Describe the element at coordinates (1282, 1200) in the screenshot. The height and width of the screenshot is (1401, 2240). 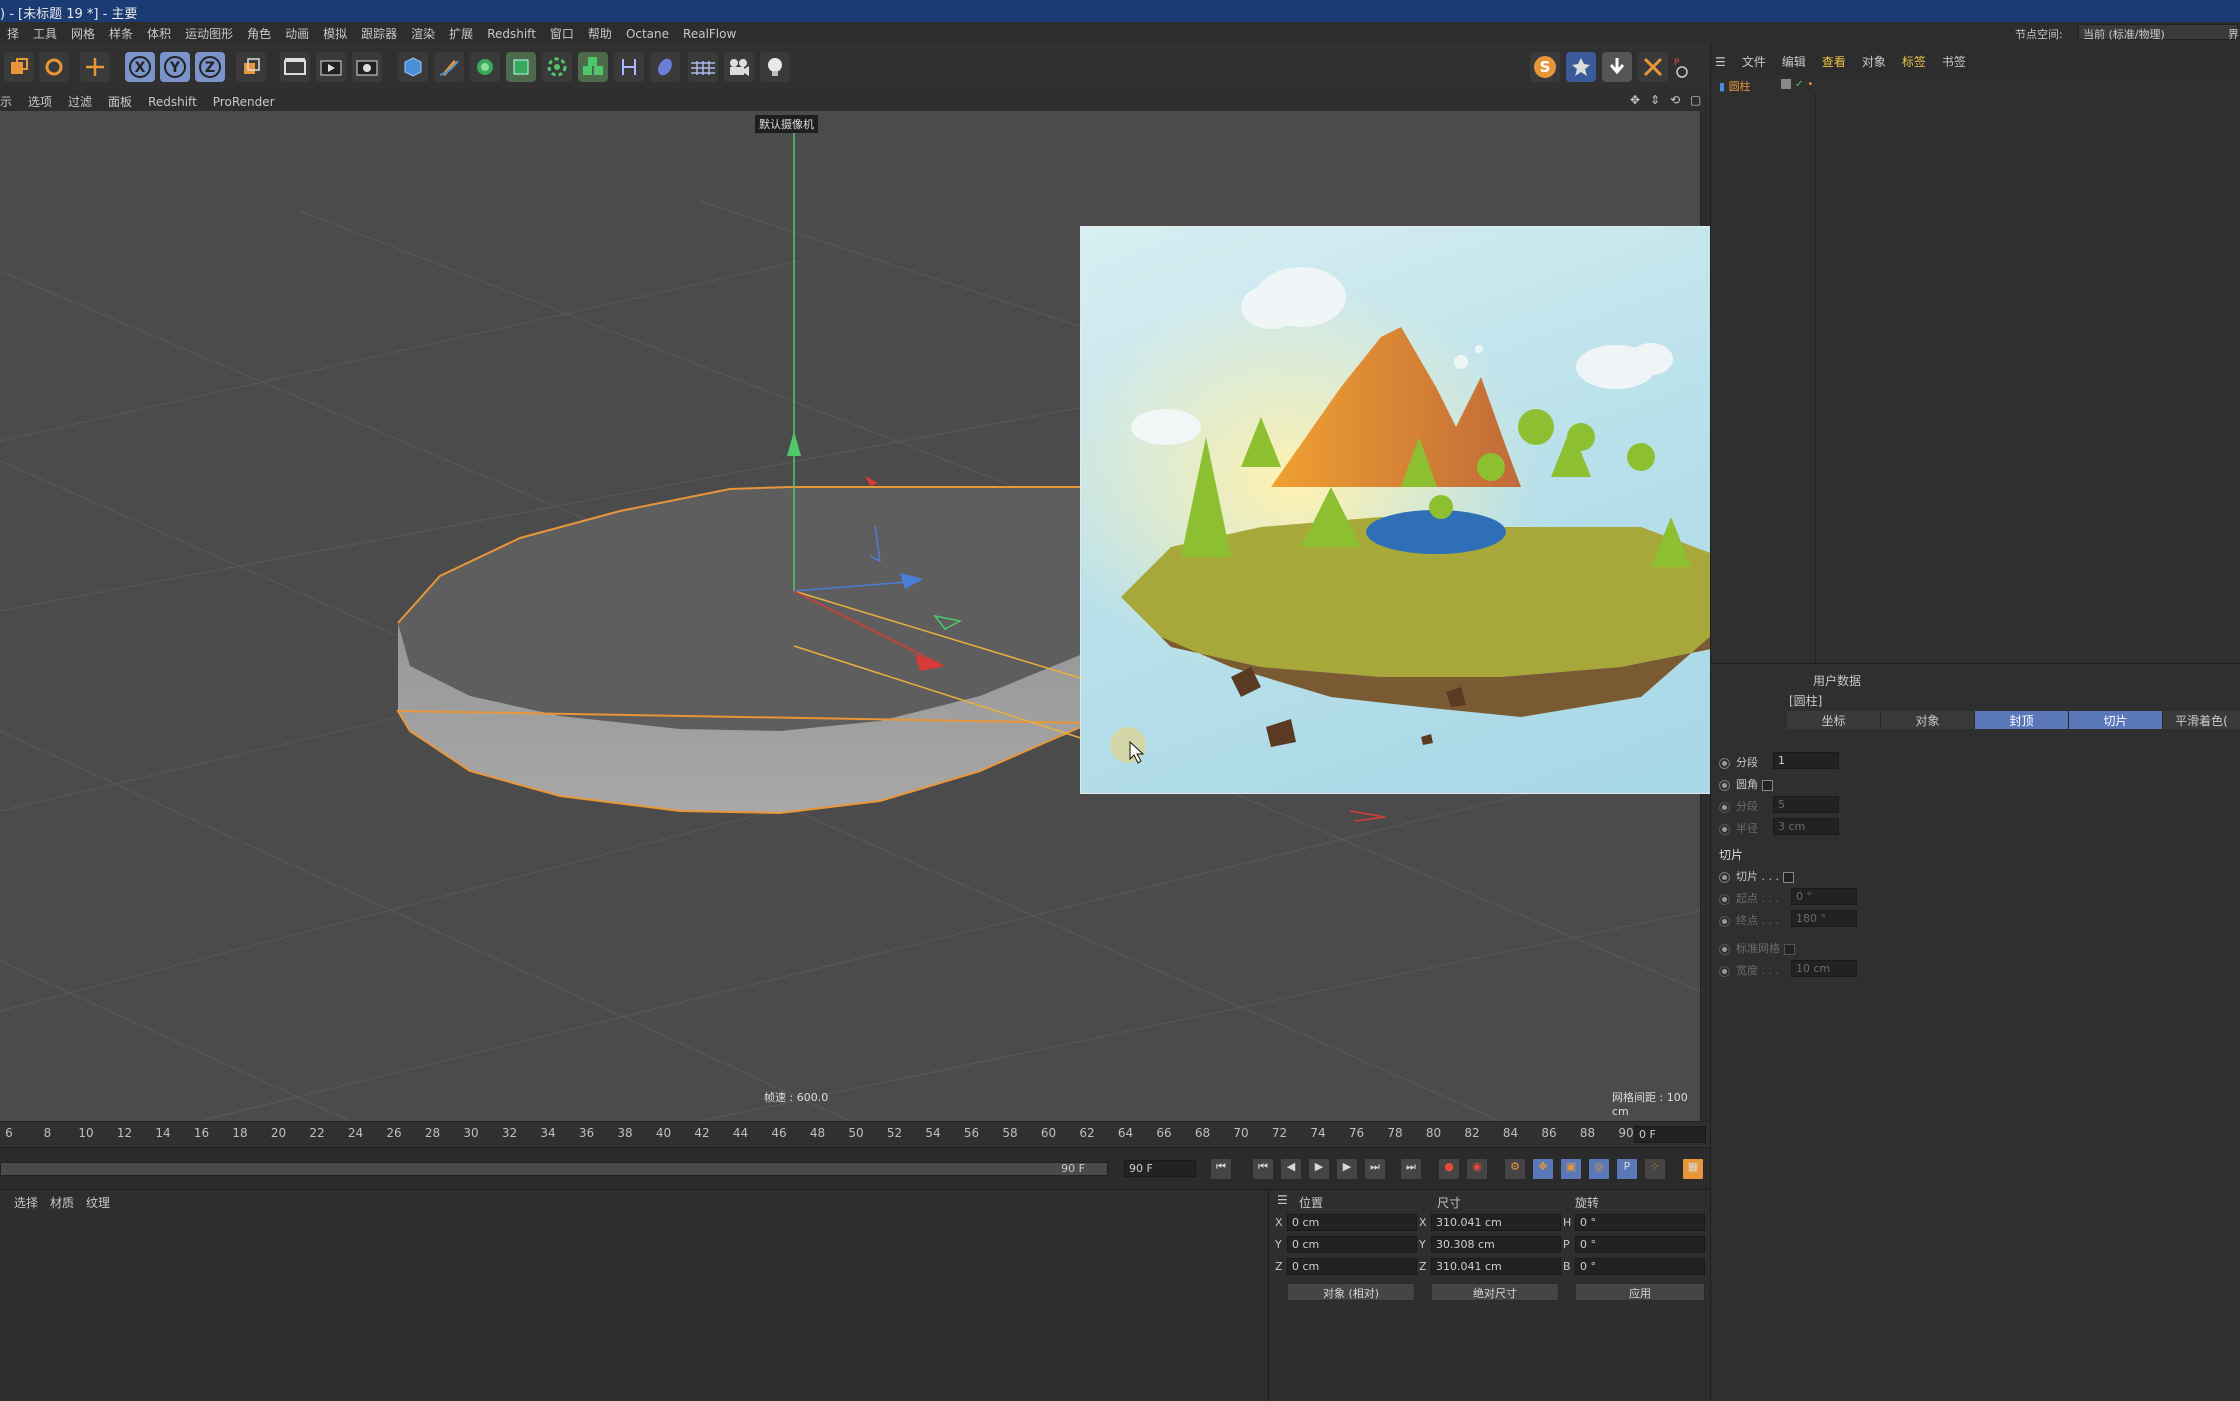
I see `coord-menu-icon: ☰` at that location.